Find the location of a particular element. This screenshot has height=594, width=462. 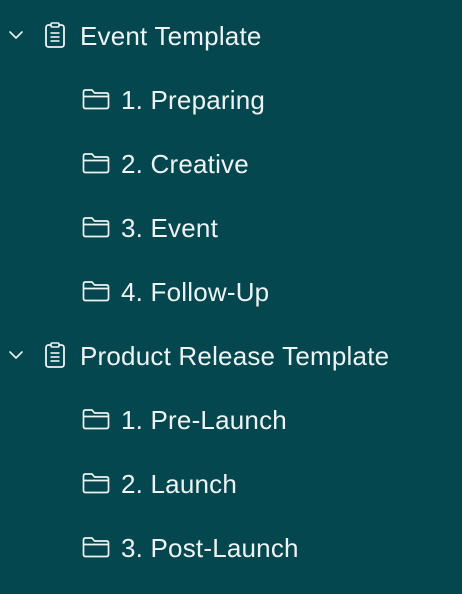

tree-group-event-template: Event Template is located at coordinates (231, 34).